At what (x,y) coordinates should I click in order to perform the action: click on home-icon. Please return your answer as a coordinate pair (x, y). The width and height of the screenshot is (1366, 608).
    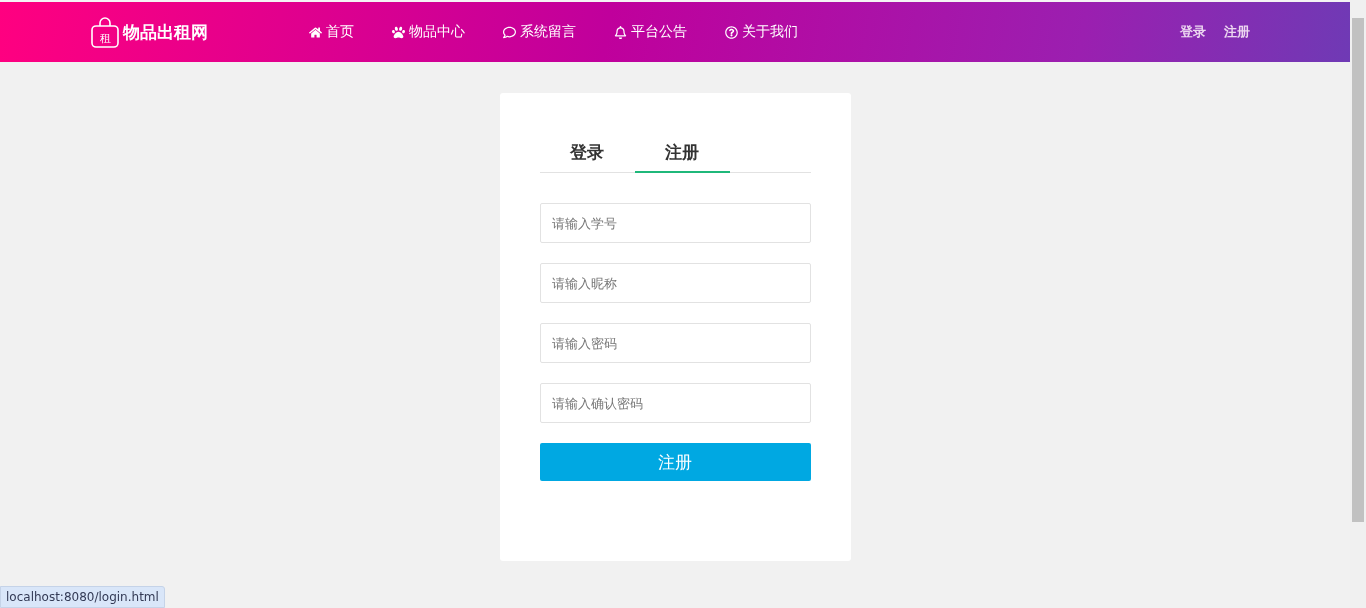
    Looking at the image, I should click on (315, 32).